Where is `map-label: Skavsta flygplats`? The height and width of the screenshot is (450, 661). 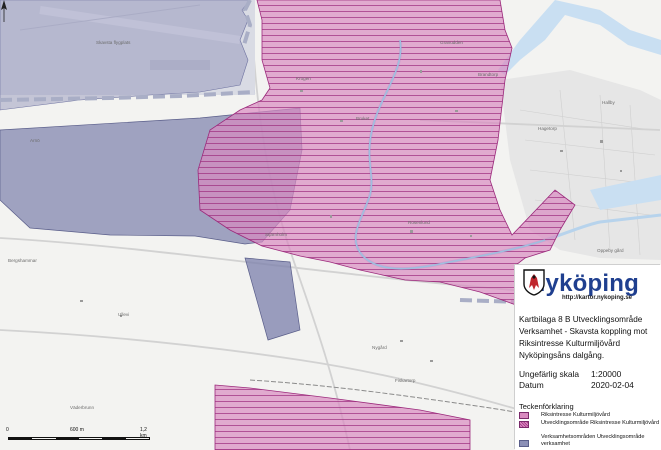 map-label: Skavsta flygplats is located at coordinates (113, 42).